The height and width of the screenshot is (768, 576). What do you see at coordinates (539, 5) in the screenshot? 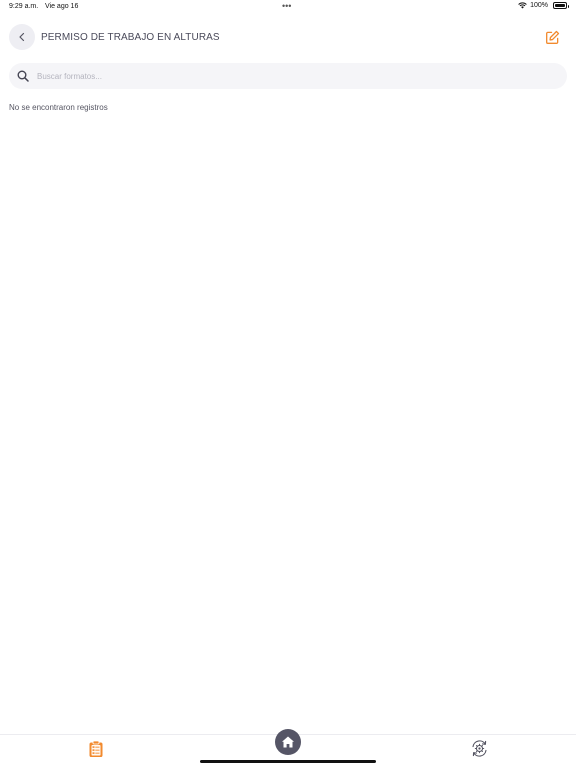
I see `battery-percentage: 100%` at bounding box center [539, 5].